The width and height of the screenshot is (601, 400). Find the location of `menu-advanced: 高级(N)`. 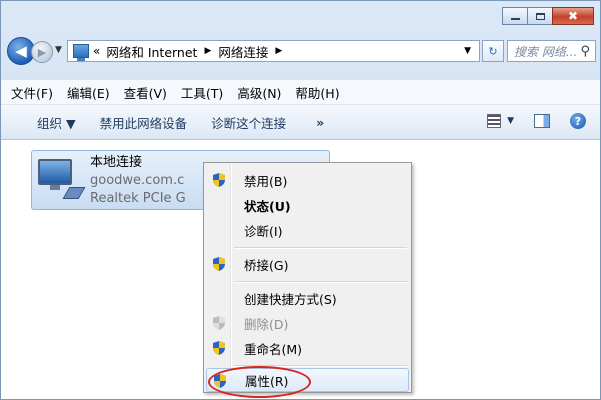

menu-advanced: 高级(N) is located at coordinates (259, 92).